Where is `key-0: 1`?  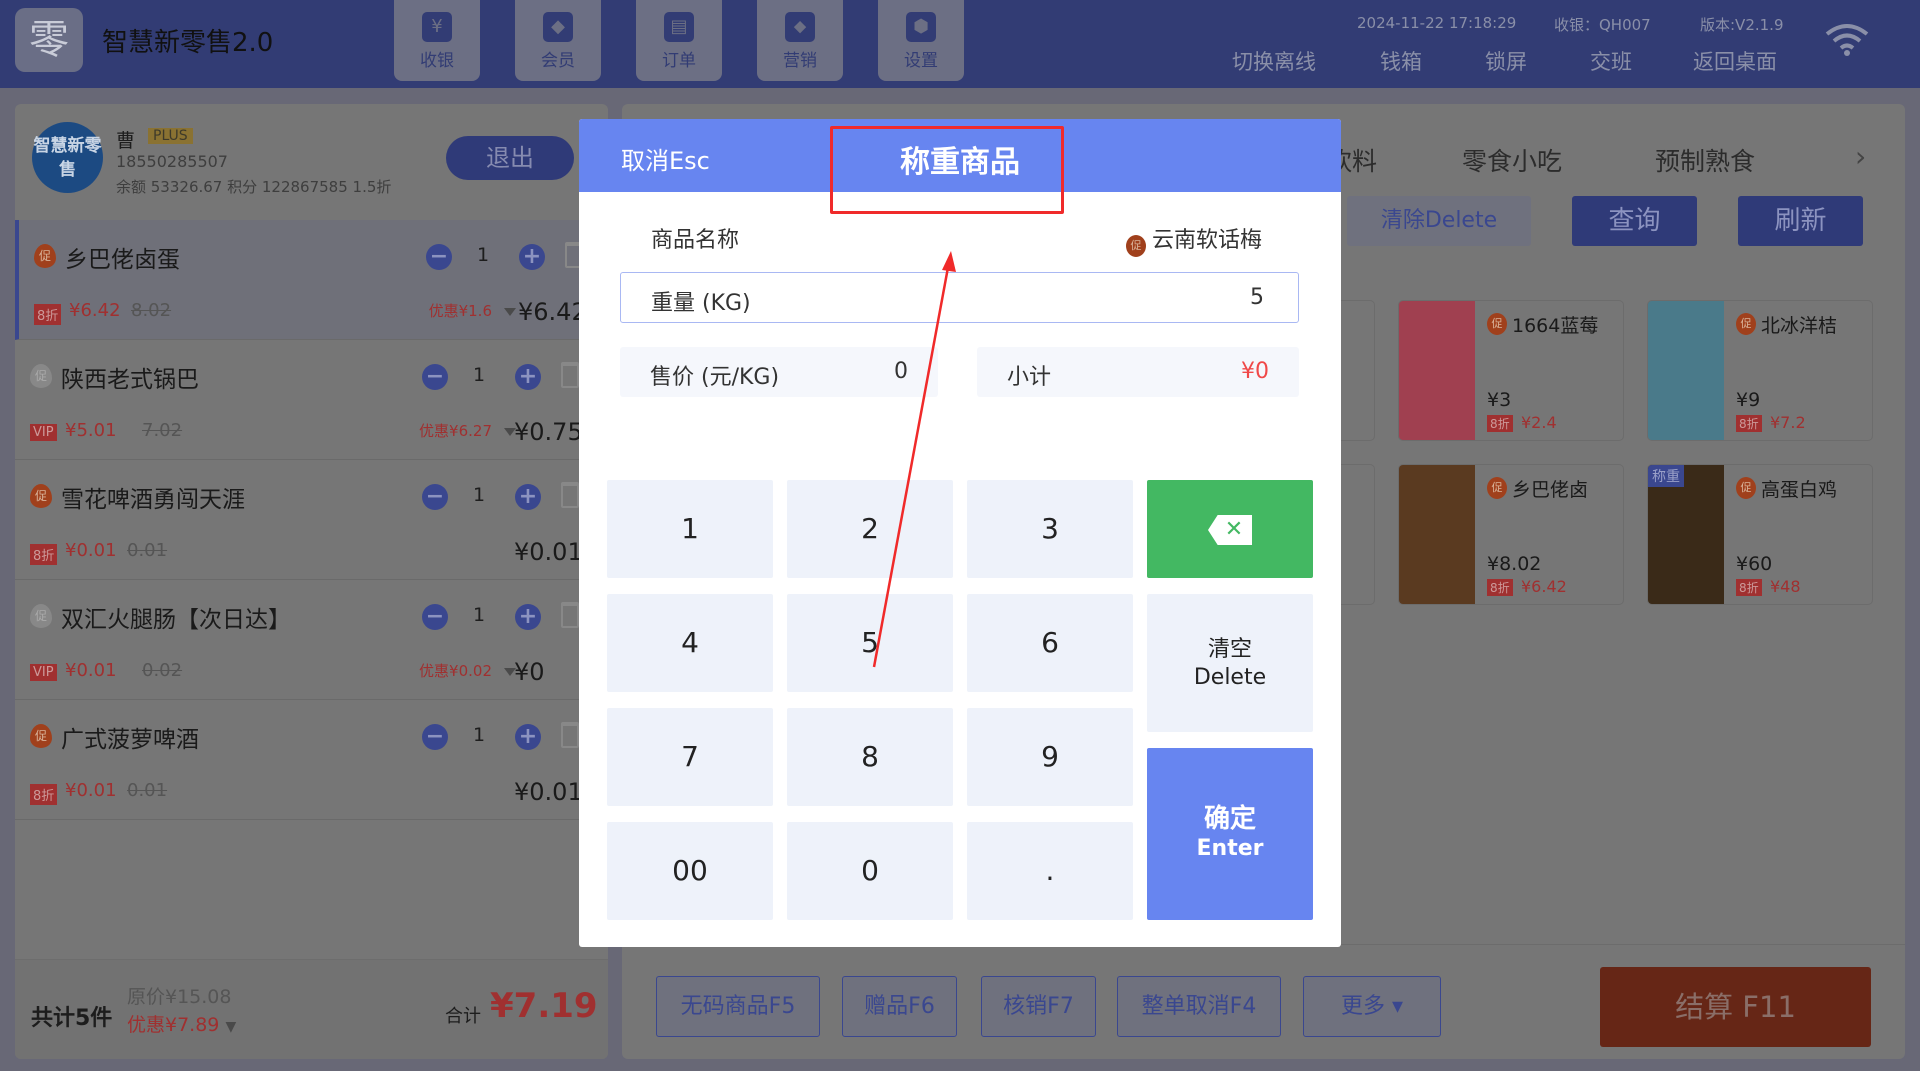 key-0: 1 is located at coordinates (690, 529).